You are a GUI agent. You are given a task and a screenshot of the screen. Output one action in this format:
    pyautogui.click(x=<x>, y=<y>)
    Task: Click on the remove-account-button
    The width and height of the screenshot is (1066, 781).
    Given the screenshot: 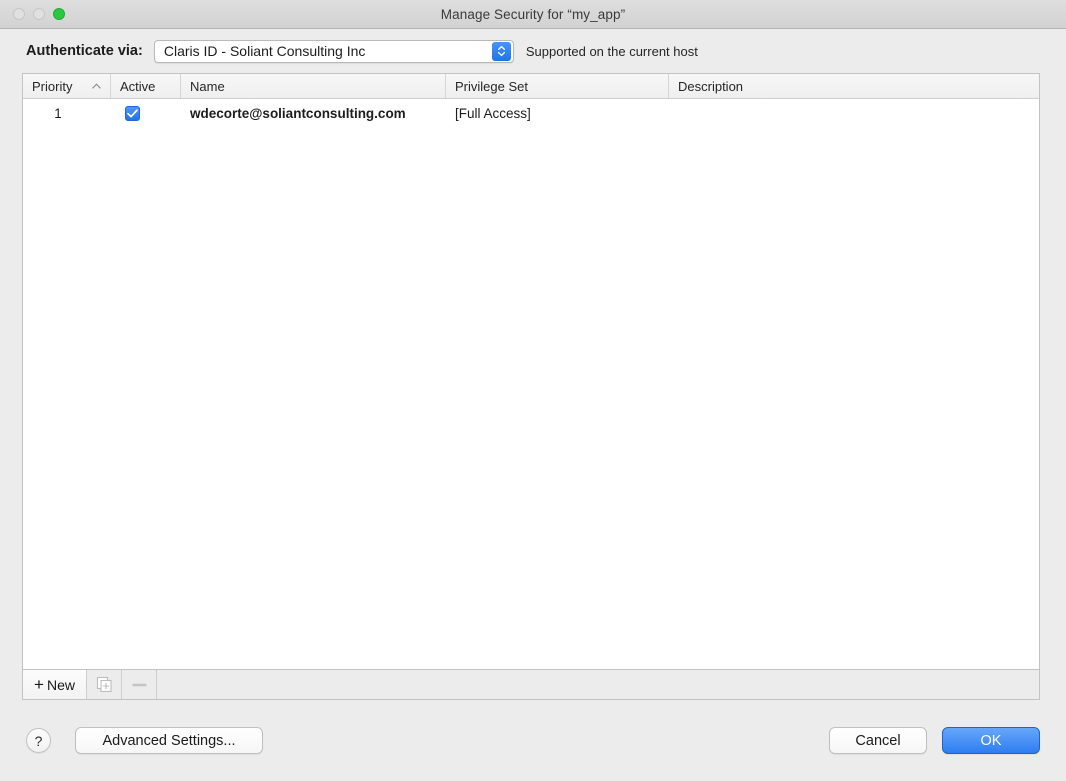 What is the action you would take?
    pyautogui.click(x=139, y=684)
    